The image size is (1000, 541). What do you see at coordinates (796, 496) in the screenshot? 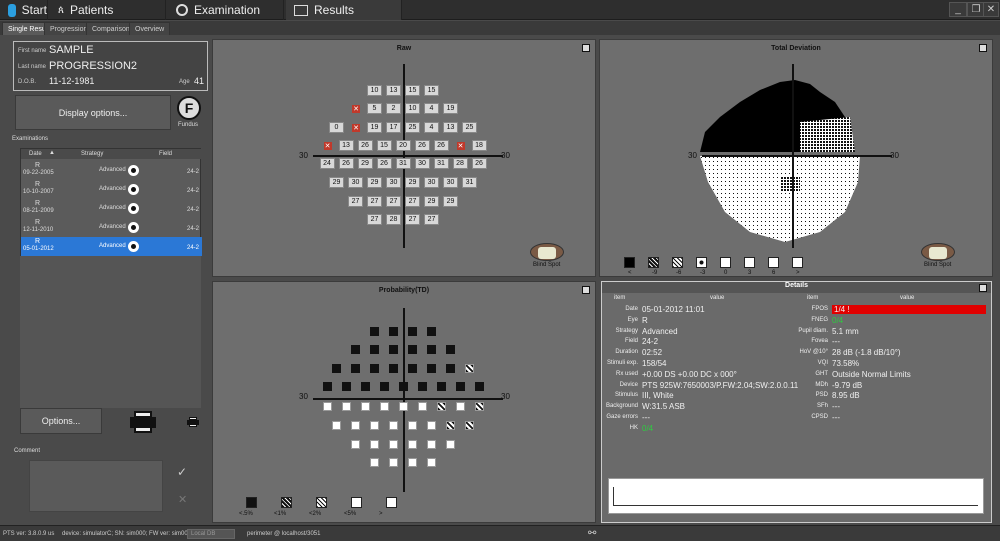
I see `stimulus-trace-graph` at bounding box center [796, 496].